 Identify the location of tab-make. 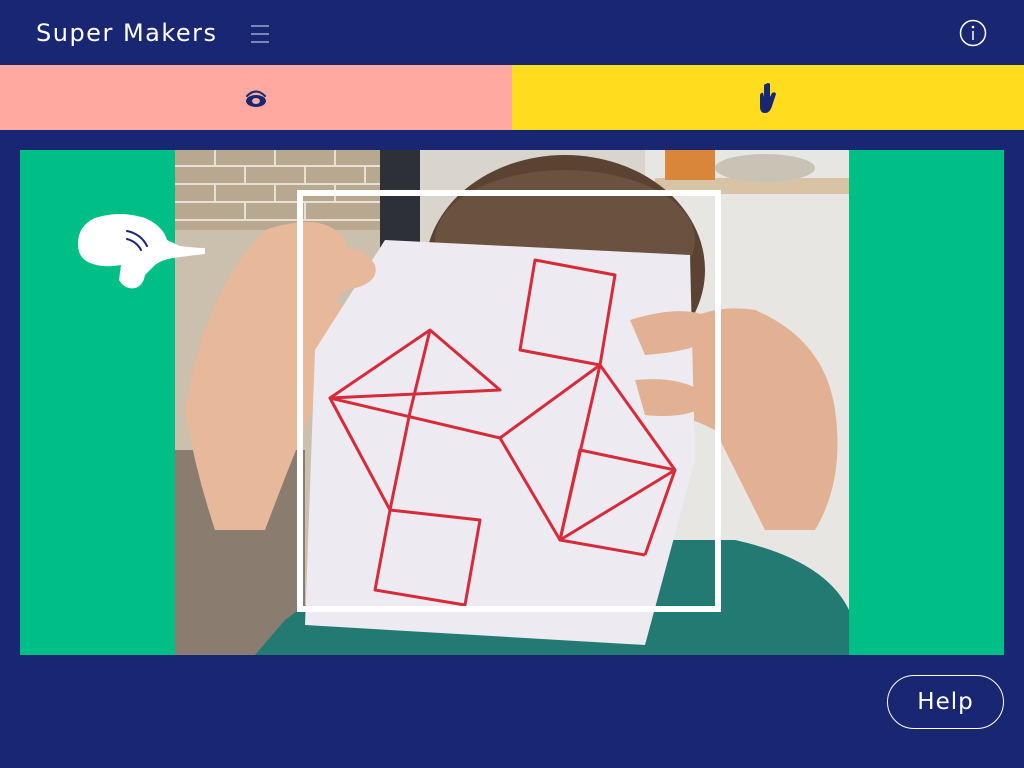
(768, 97).